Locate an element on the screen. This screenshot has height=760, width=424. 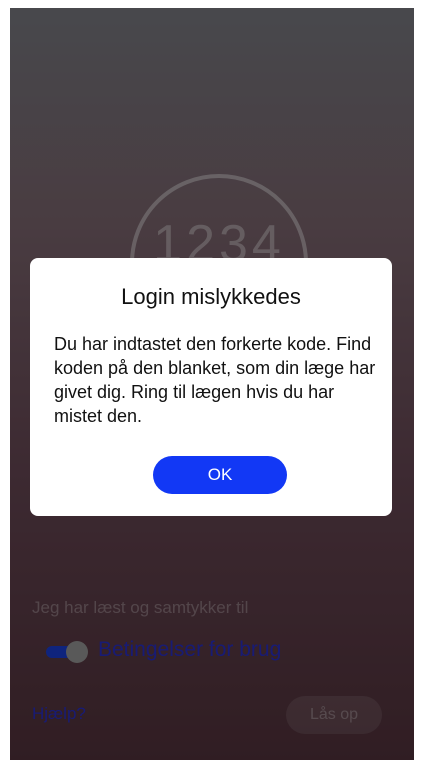
dialog-title: Login mislykkedes is located at coordinates (211, 296).